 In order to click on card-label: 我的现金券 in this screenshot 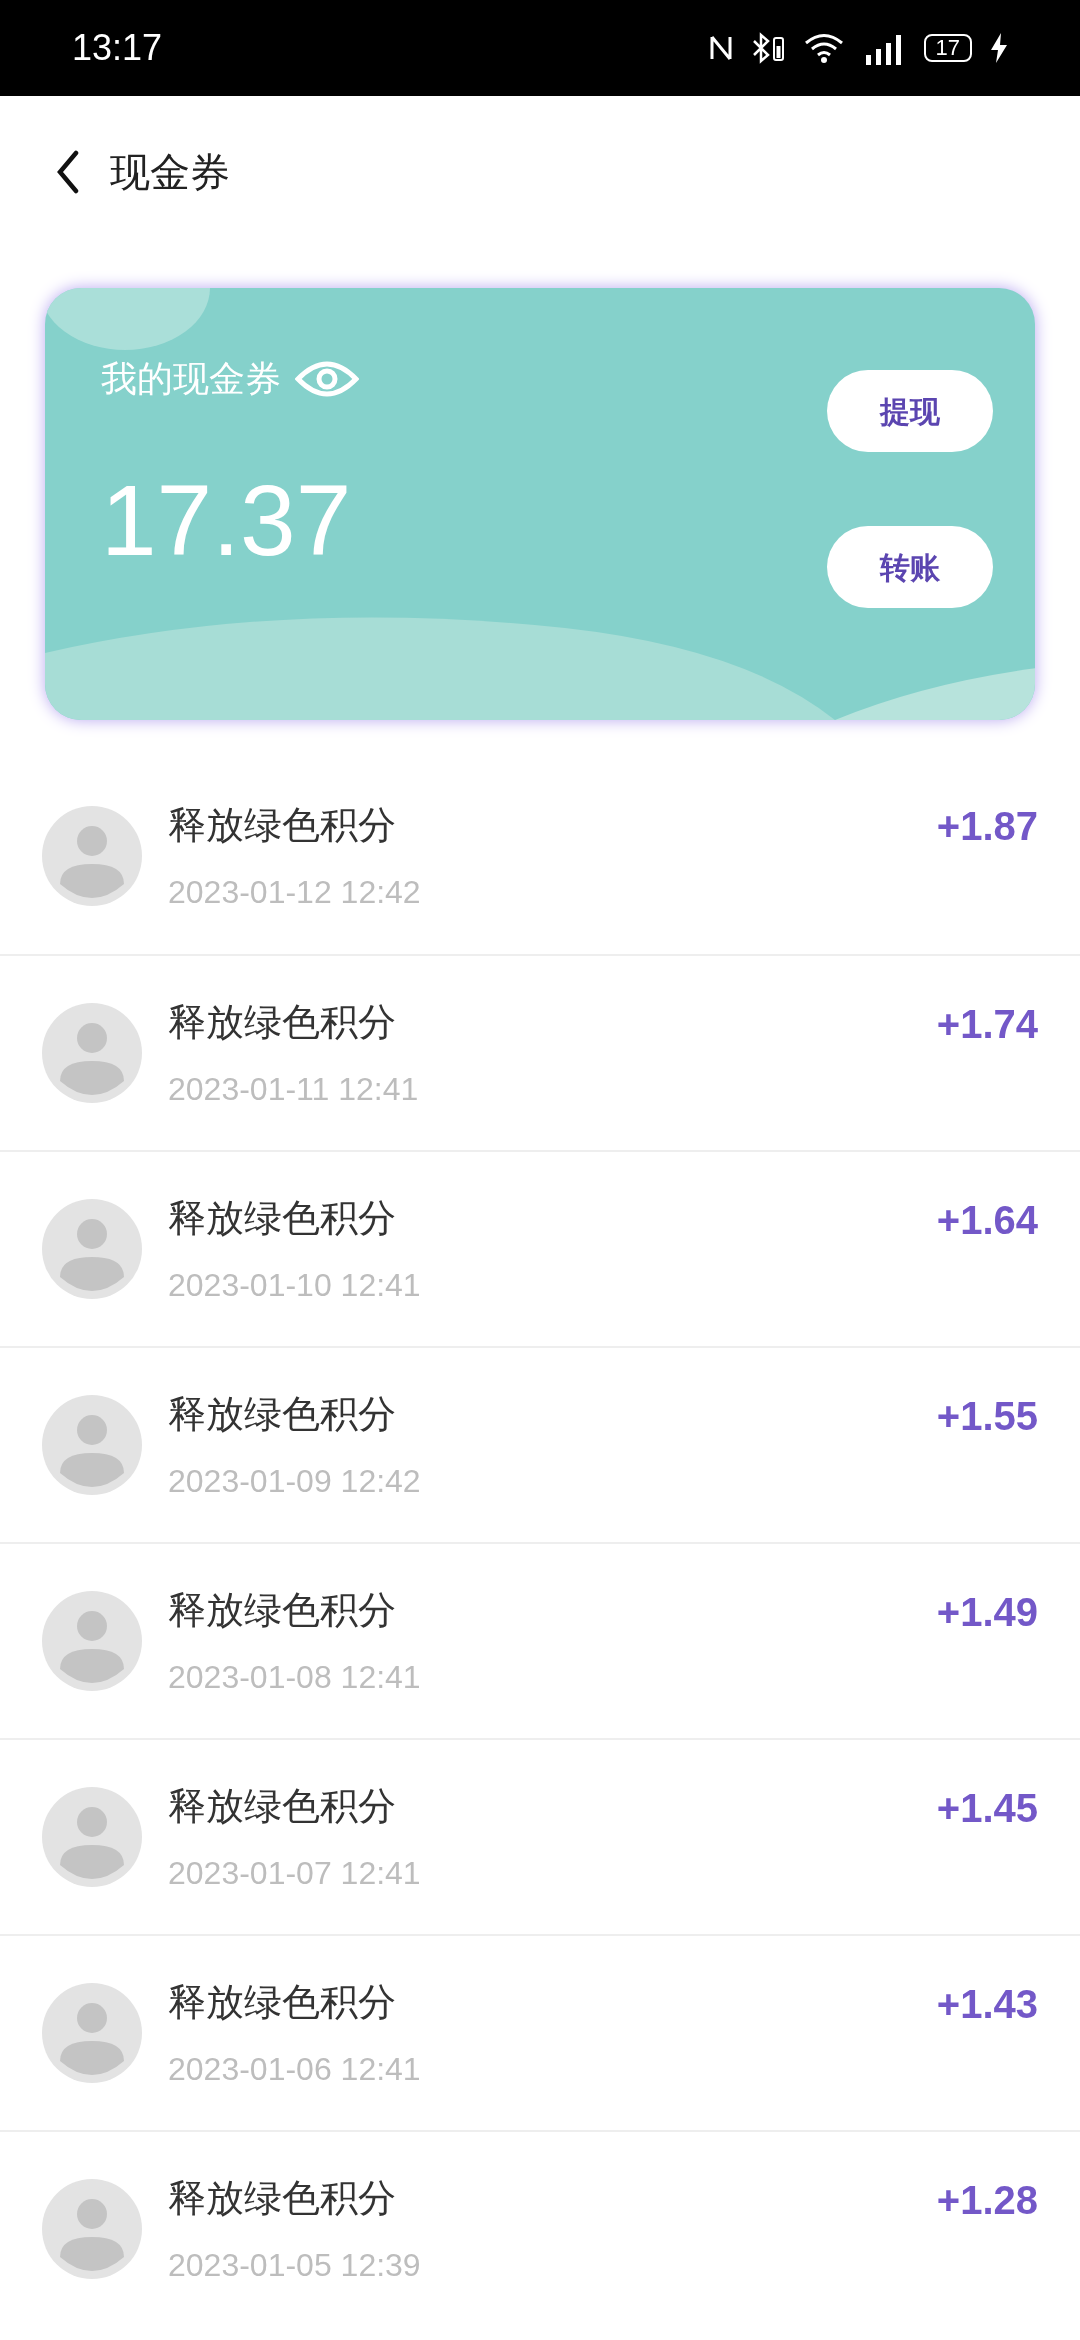, I will do `click(191, 379)`.